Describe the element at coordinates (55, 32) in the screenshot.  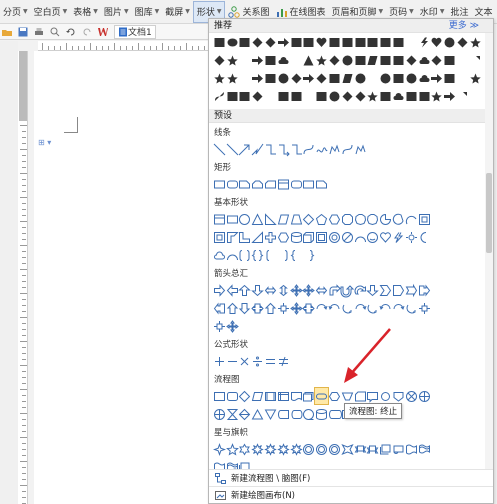
I see `preview-icon` at that location.